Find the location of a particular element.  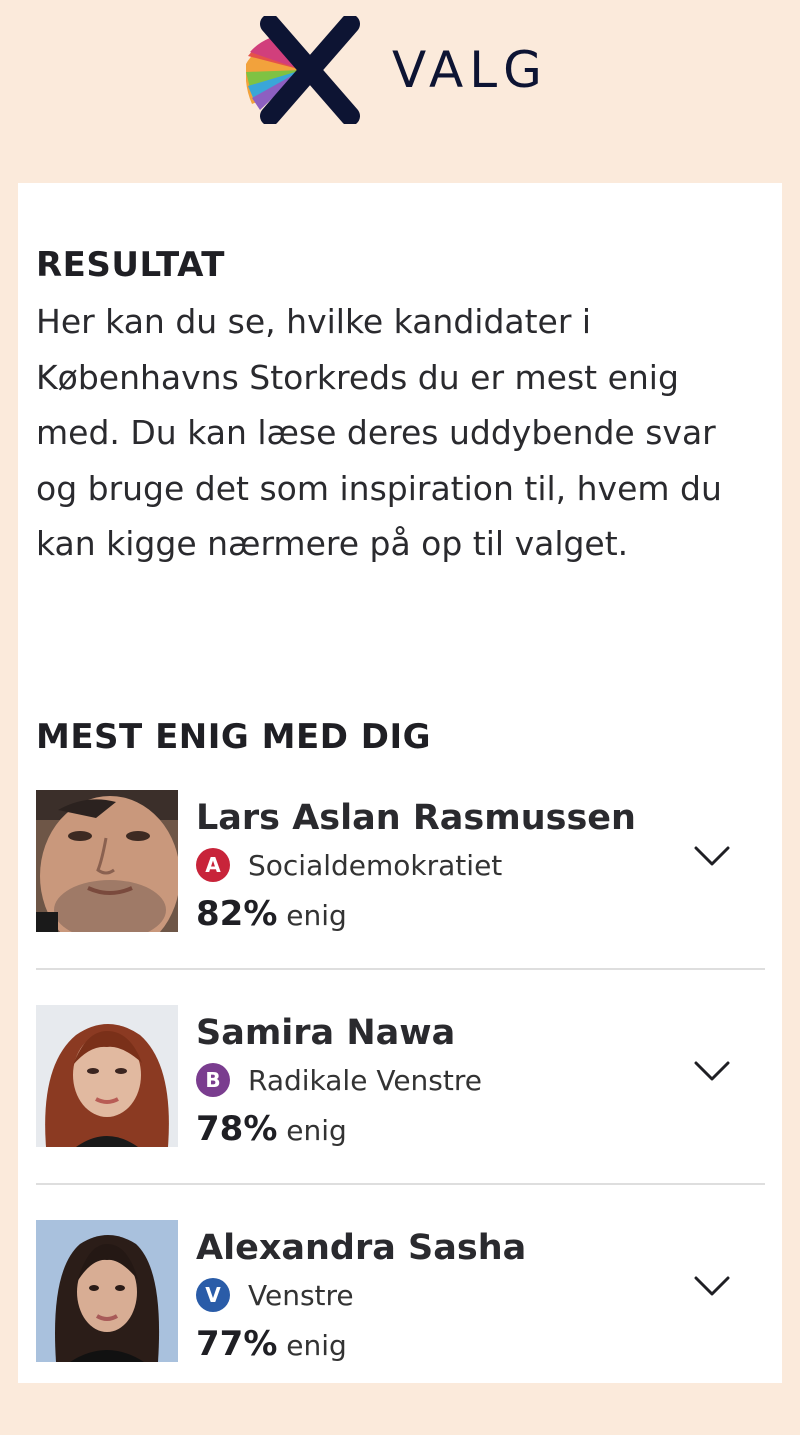

agreement-score: 78% enig is located at coordinates (271, 1129).